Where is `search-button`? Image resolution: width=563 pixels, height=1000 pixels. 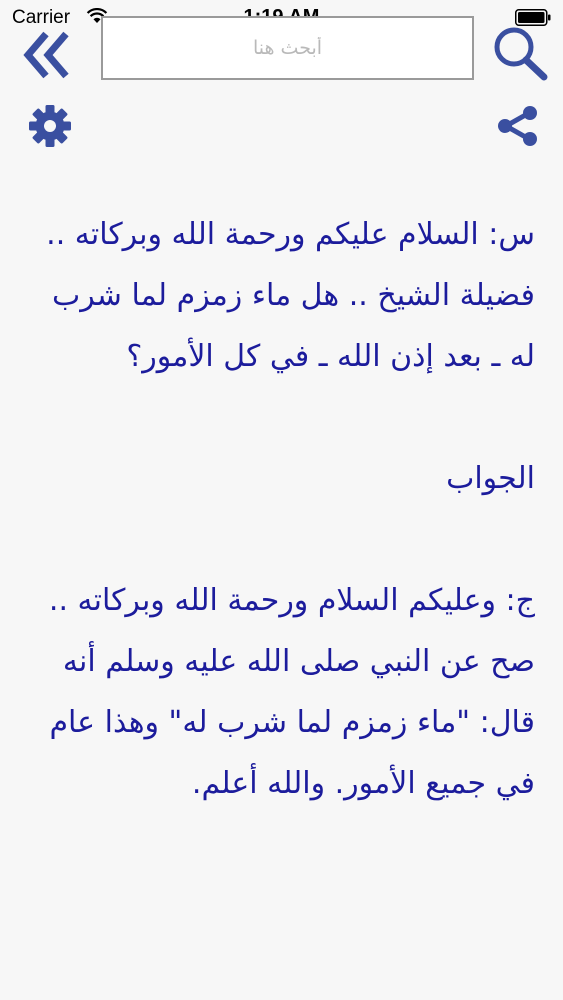 search-button is located at coordinates (520, 52).